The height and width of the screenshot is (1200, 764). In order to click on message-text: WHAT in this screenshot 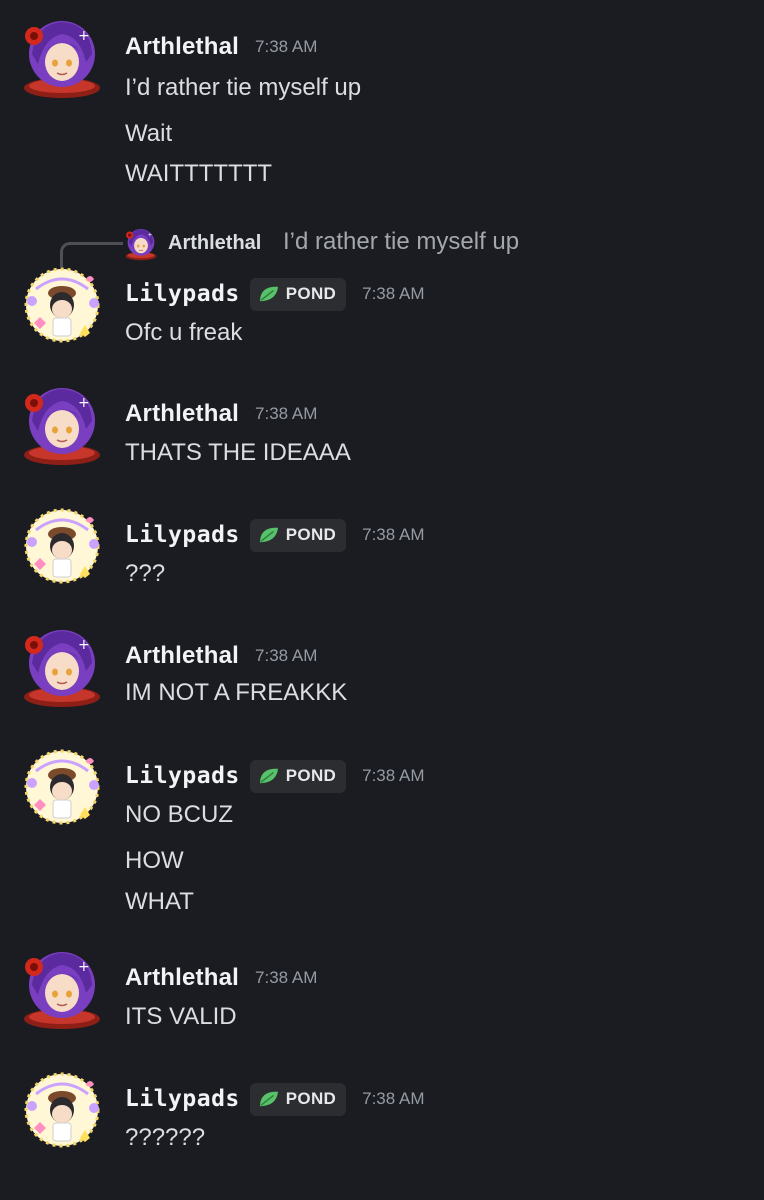, I will do `click(159, 901)`.